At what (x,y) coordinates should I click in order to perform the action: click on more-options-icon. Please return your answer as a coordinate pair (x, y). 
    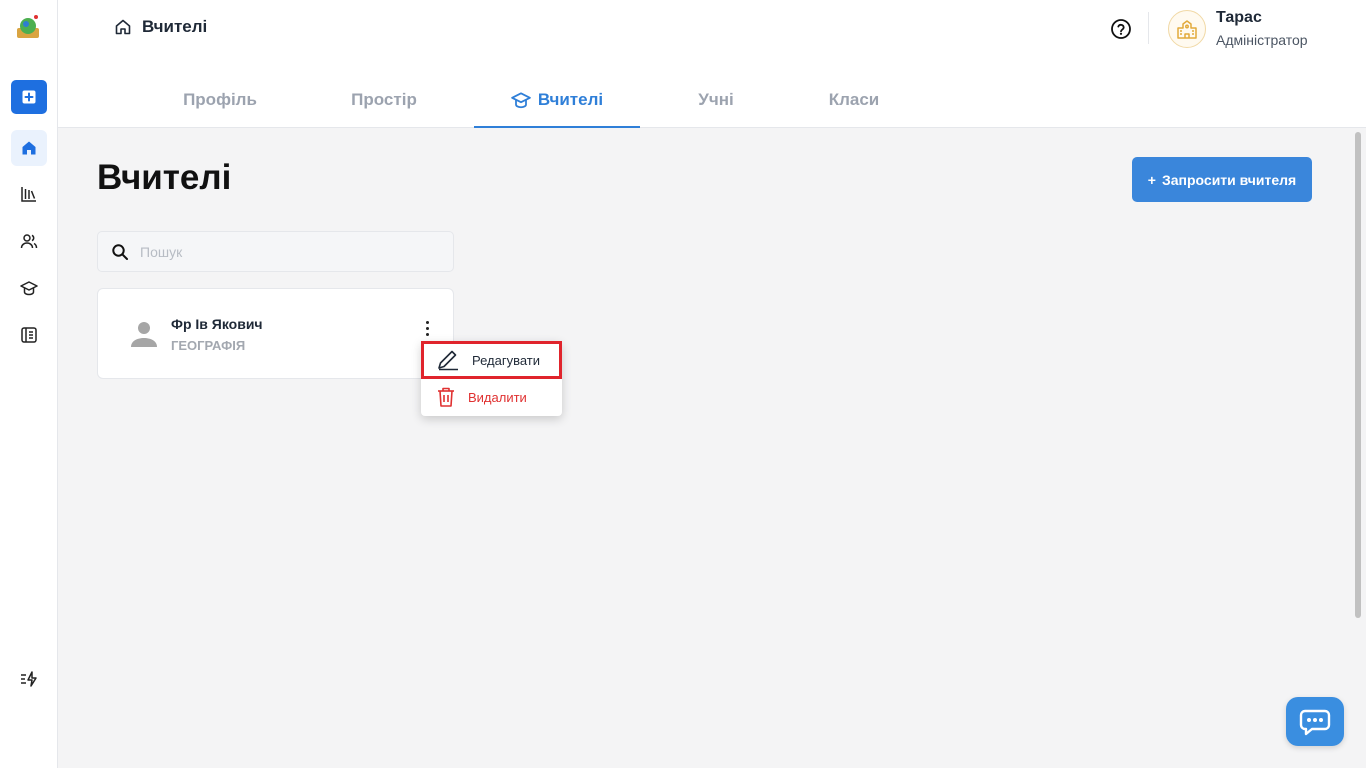
    Looking at the image, I should click on (427, 328).